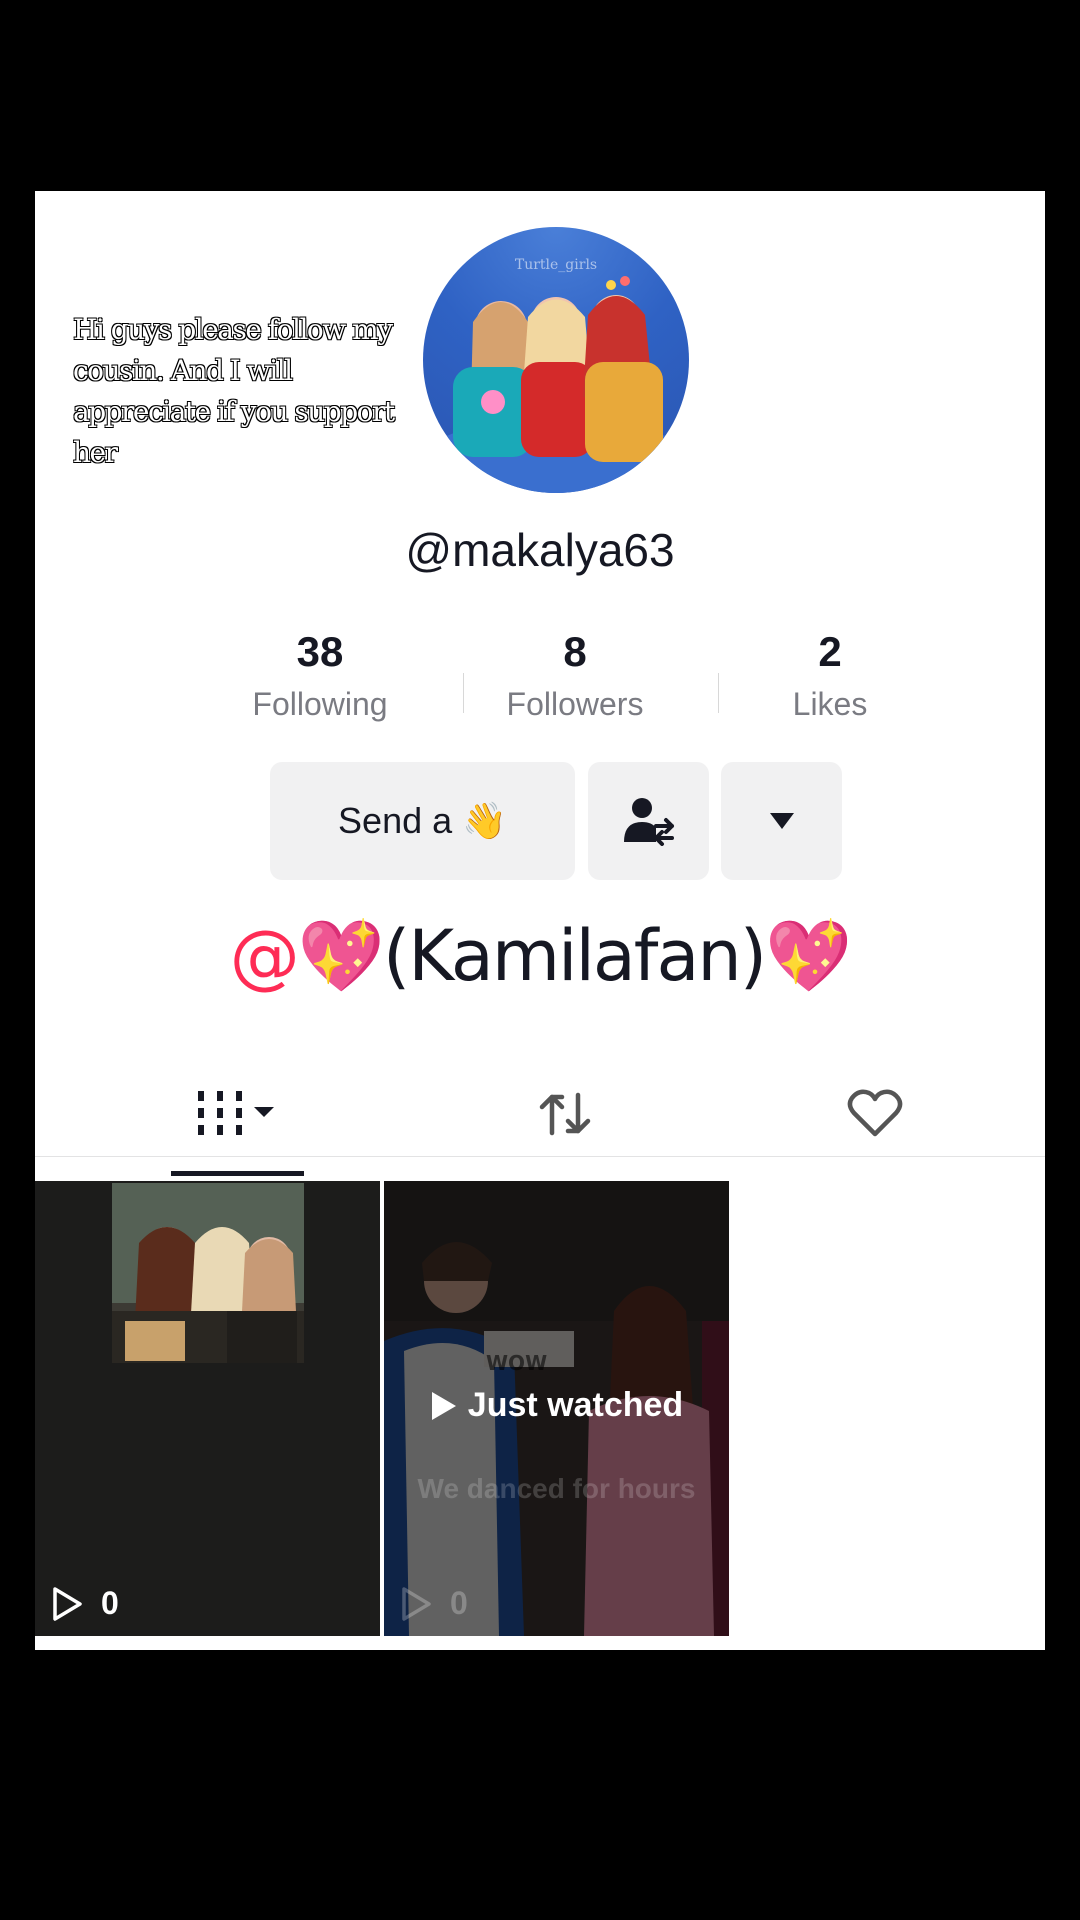 This screenshot has width=1080, height=1920. I want to click on tab-reposts, so click(565, 1113).